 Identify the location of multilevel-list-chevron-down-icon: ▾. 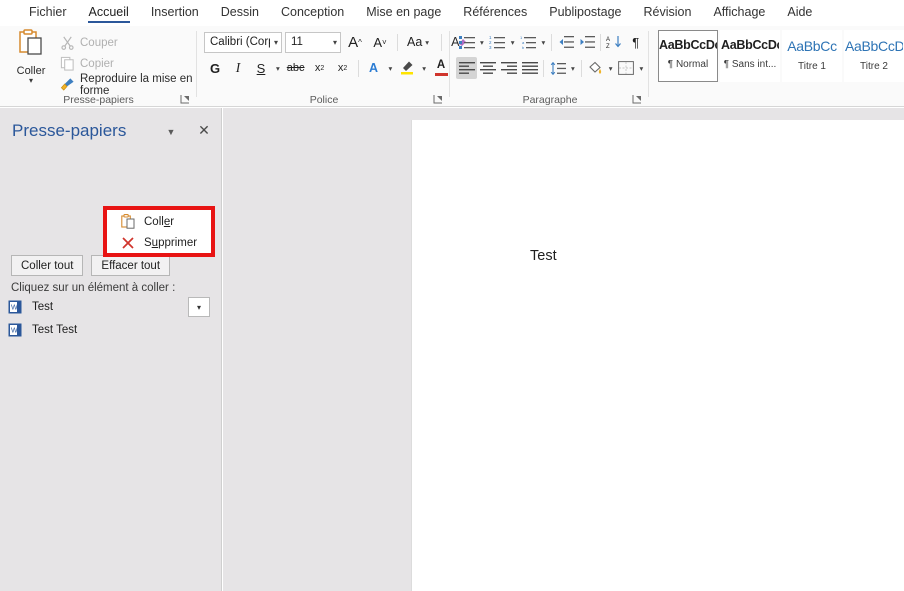
(544, 42).